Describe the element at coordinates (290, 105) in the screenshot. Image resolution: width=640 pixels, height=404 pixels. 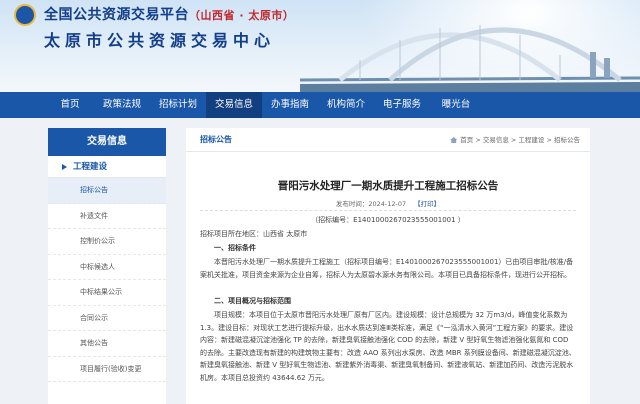
I see `nav-item-guide: 办事指南` at that location.